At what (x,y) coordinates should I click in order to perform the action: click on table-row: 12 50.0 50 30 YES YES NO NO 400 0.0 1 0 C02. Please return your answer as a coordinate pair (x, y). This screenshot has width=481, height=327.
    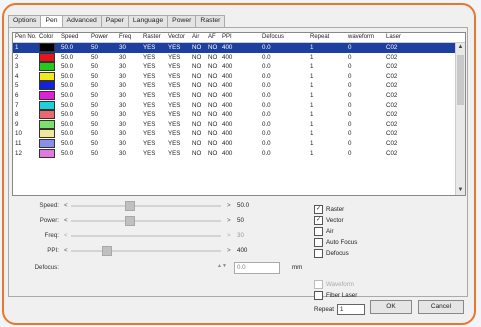
    Looking at the image, I should click on (239, 153).